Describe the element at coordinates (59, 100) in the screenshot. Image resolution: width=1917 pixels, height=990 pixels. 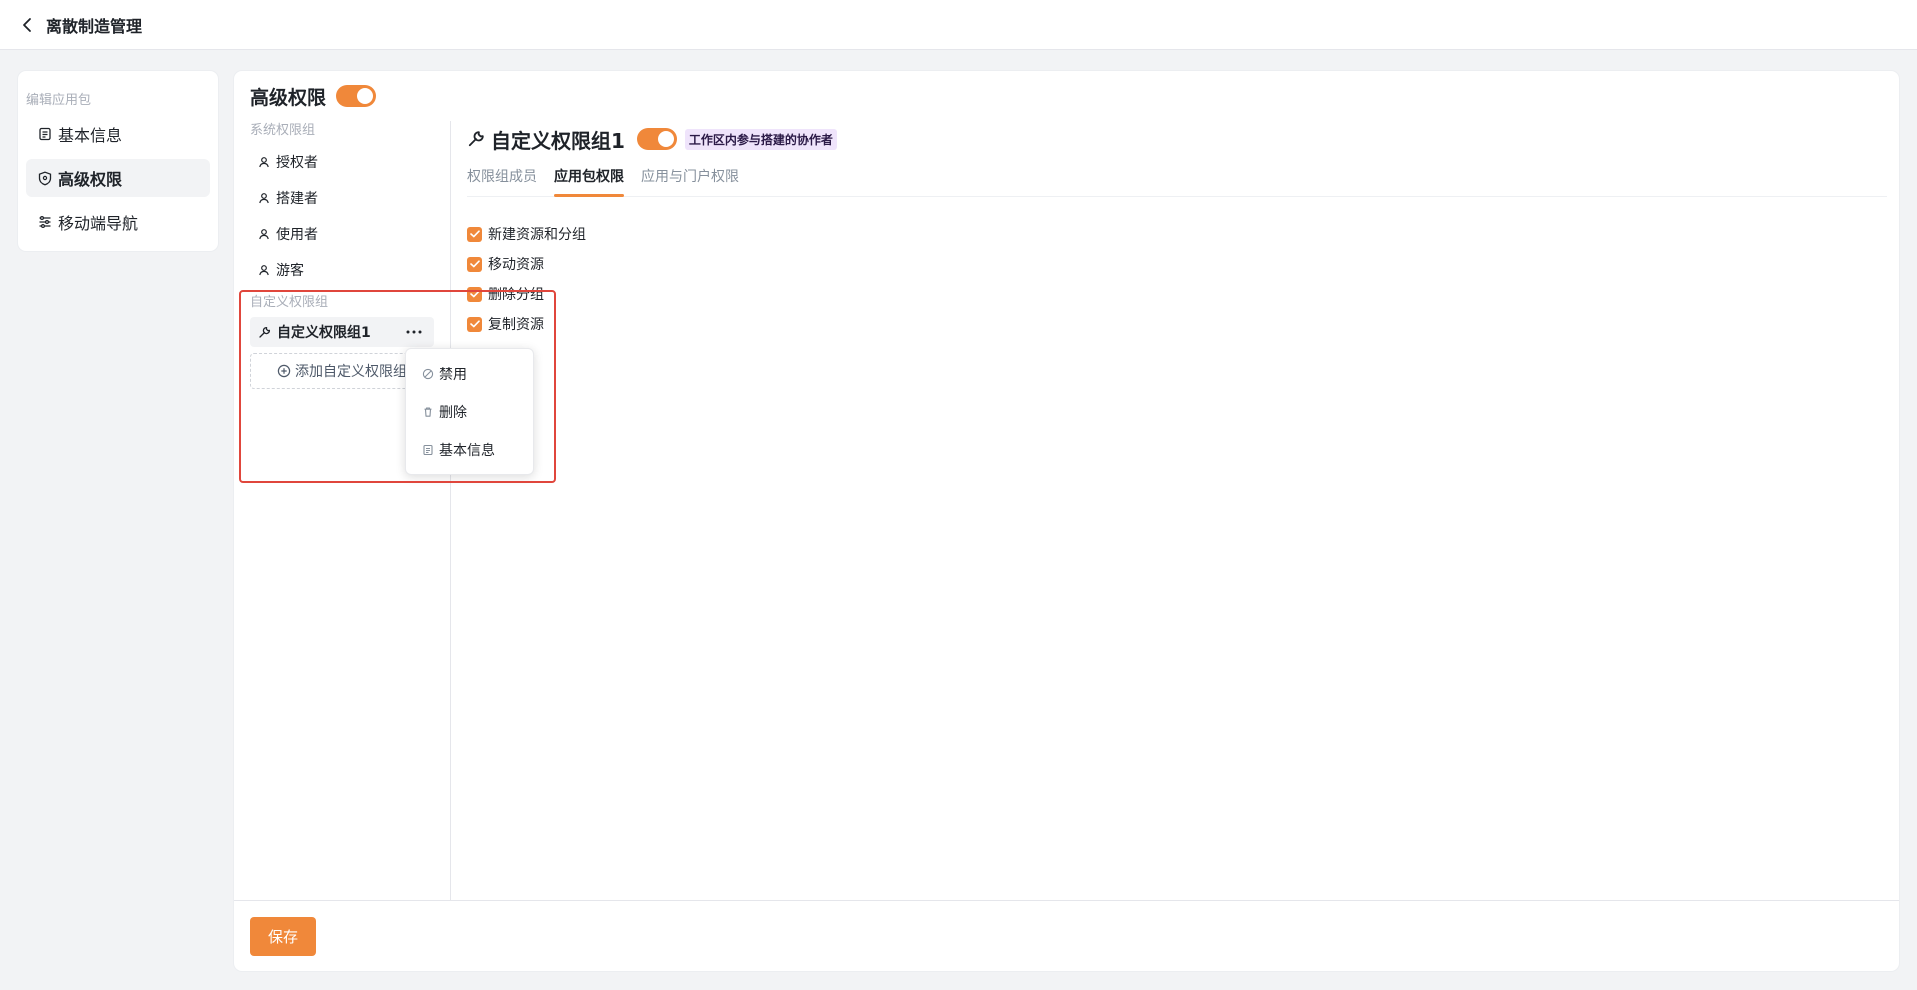
I see `sidebar-section-label: 编辑应用包` at that location.